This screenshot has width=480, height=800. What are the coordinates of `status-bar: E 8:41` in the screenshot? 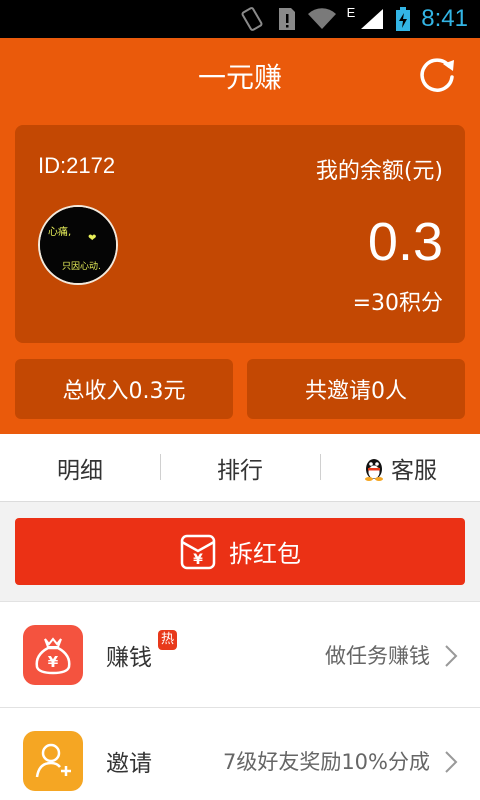 It's located at (240, 19).